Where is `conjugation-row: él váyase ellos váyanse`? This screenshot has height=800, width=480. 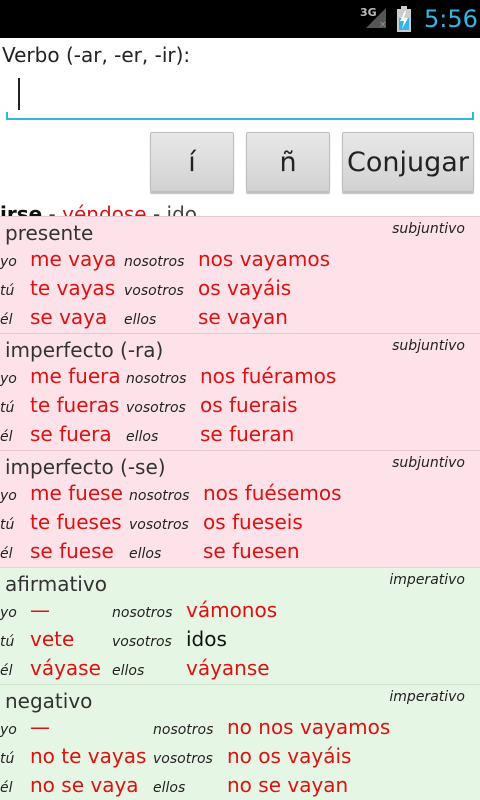
conjugation-row: él váyase ellos váyanse is located at coordinates (240, 669).